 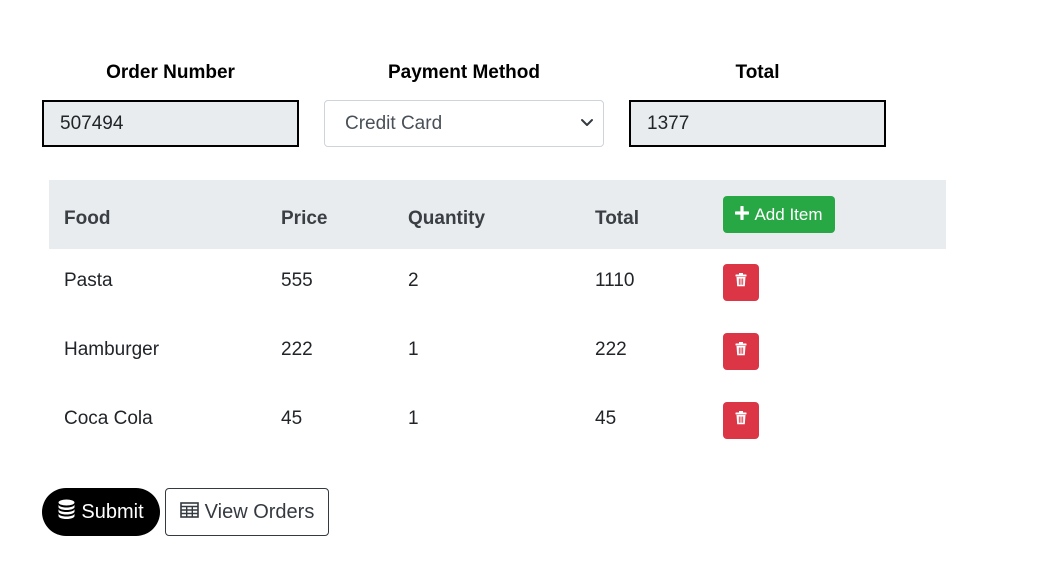 I want to click on add-item-label: Add Item, so click(x=788, y=214).